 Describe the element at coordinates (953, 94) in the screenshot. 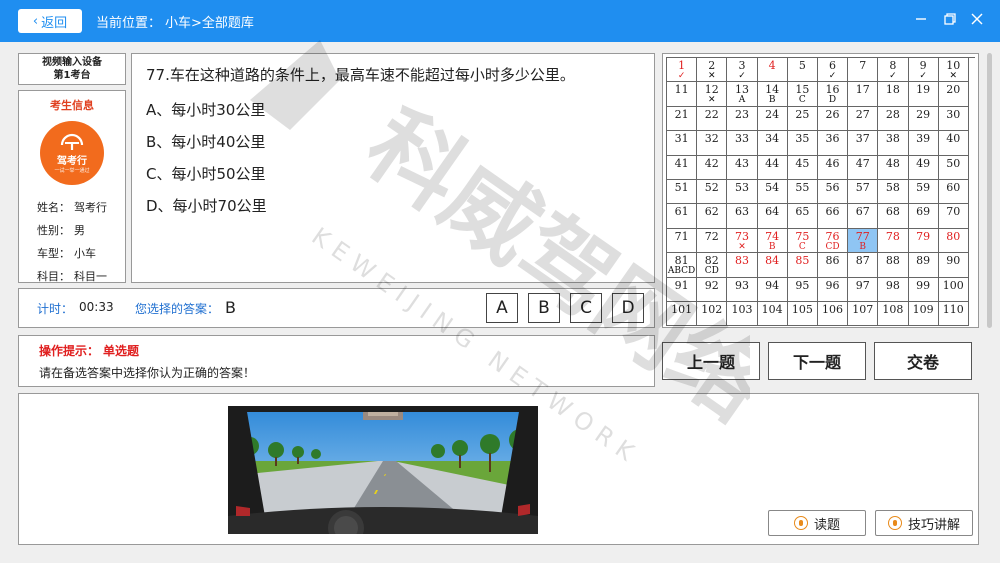

I see `question-cell-20: 20` at that location.